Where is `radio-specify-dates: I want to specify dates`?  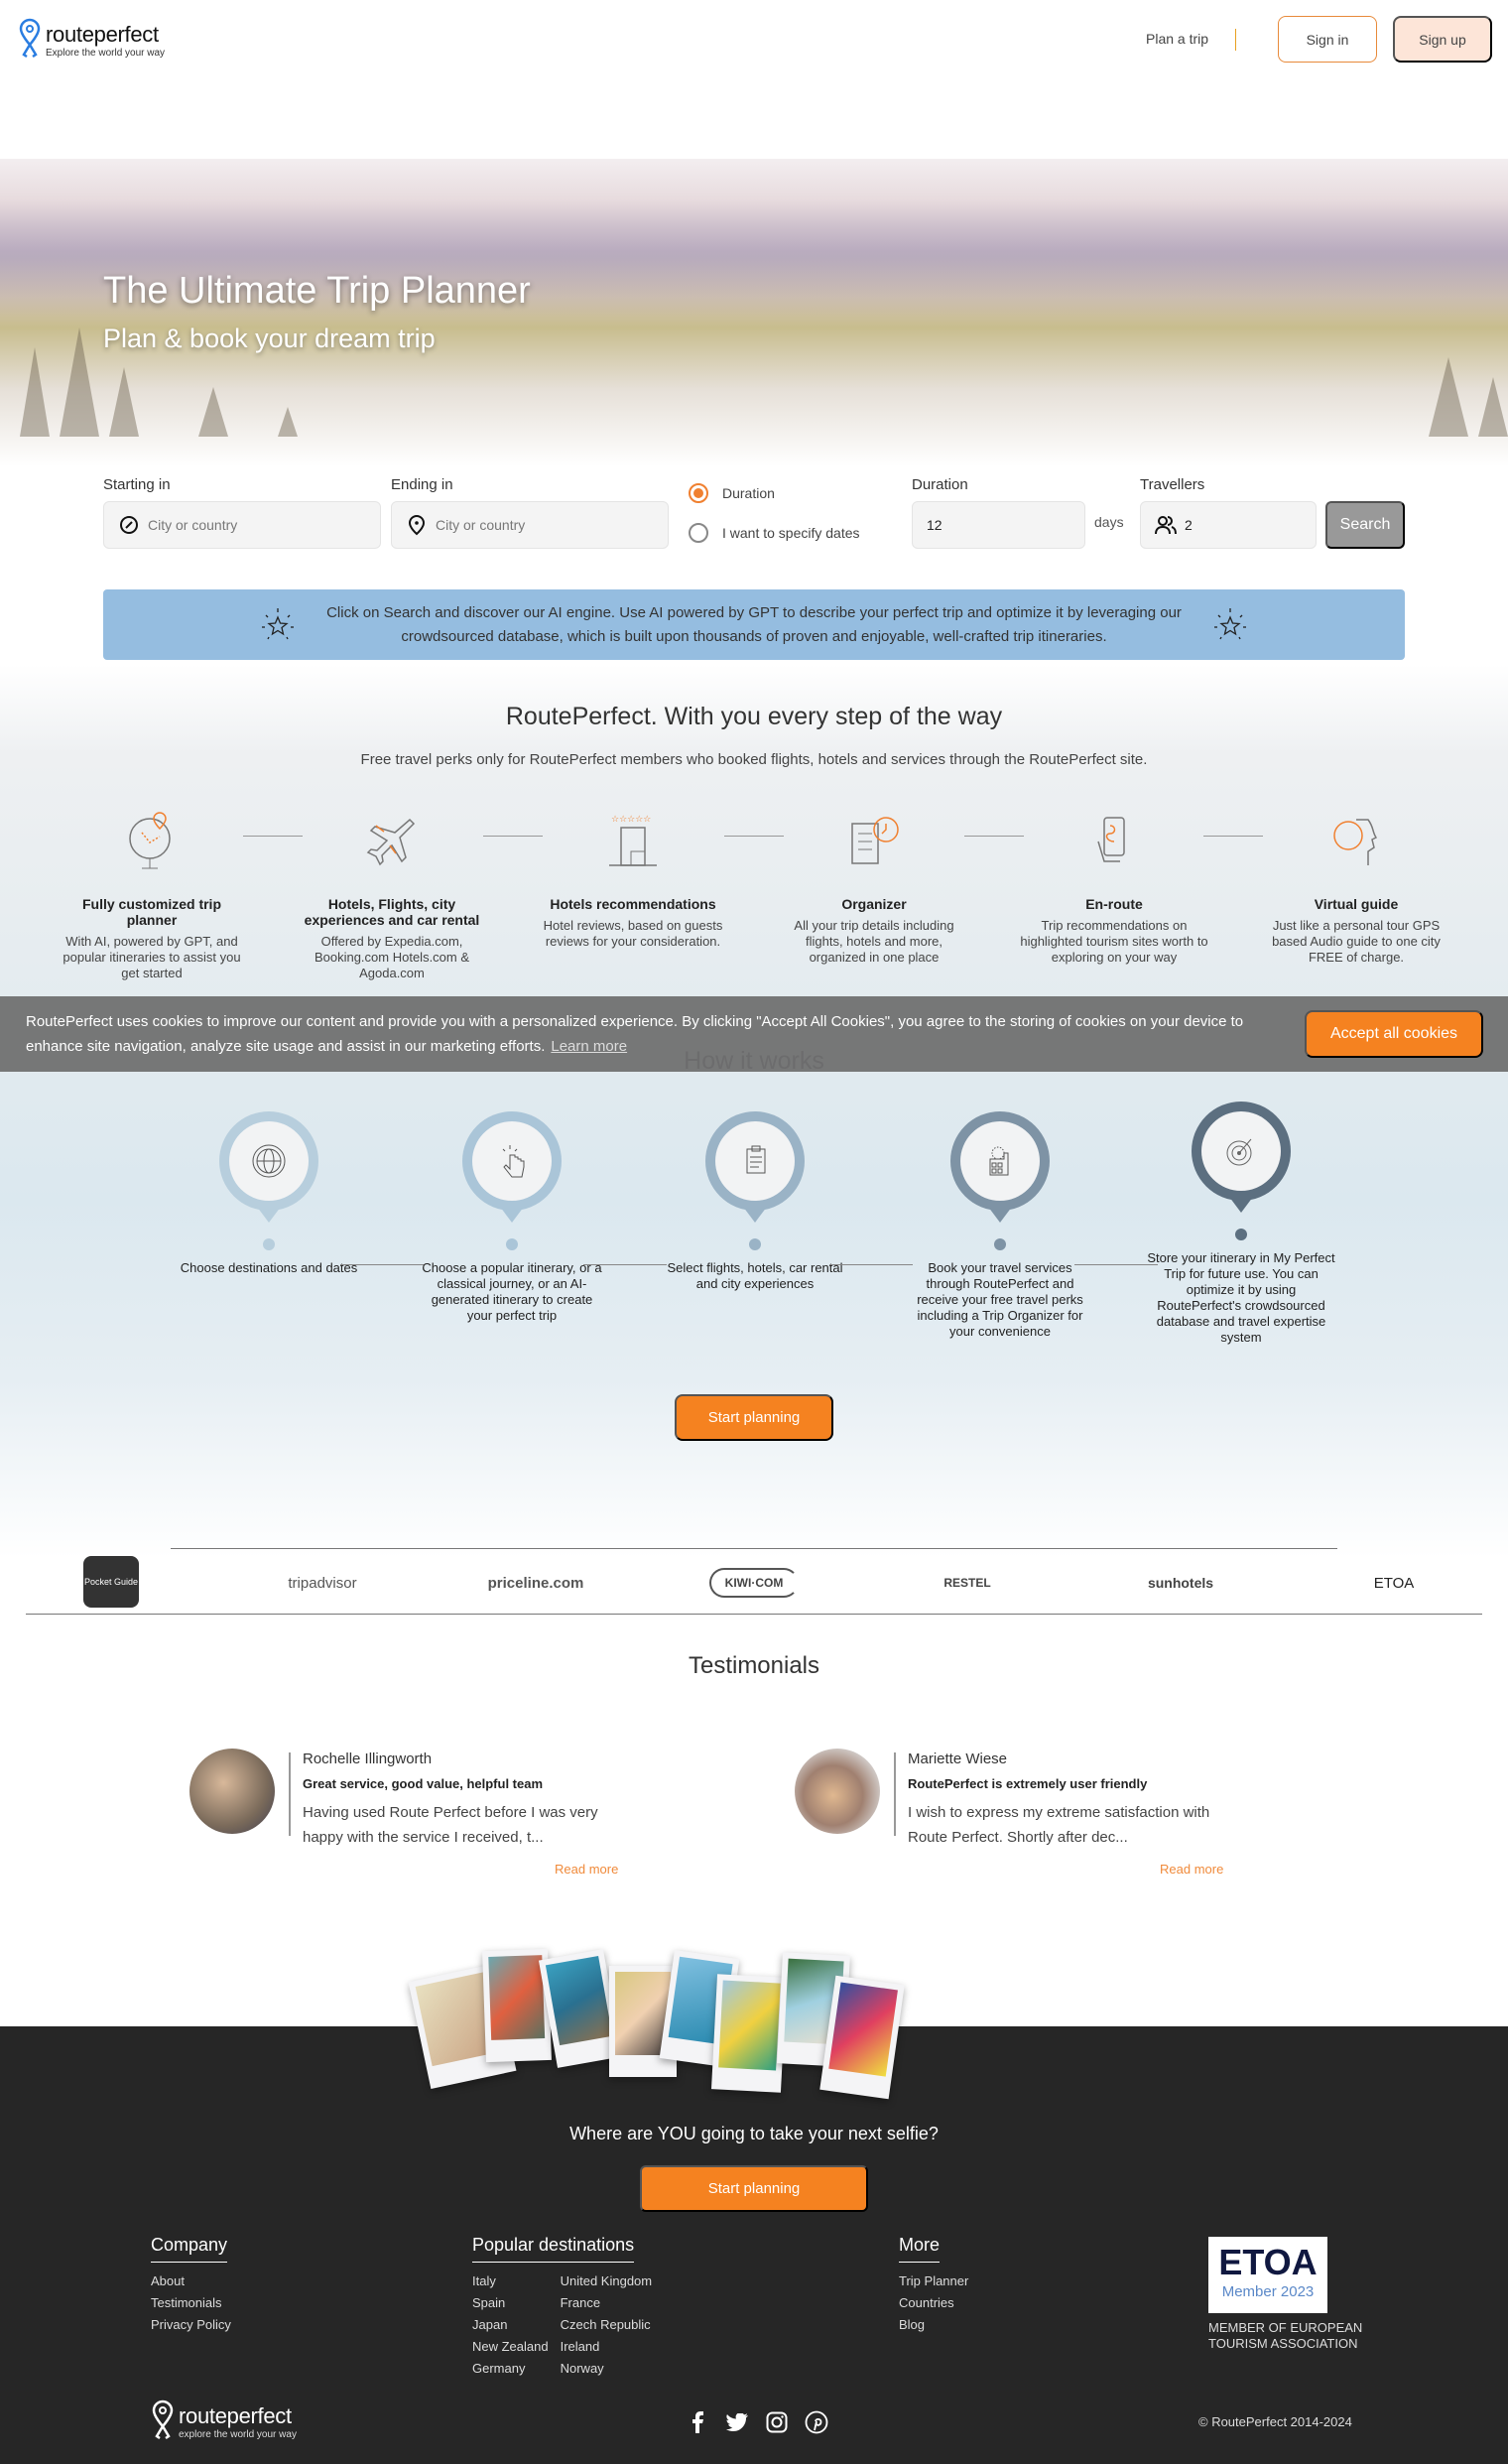
radio-specify-dates: I want to specify dates is located at coordinates (774, 533).